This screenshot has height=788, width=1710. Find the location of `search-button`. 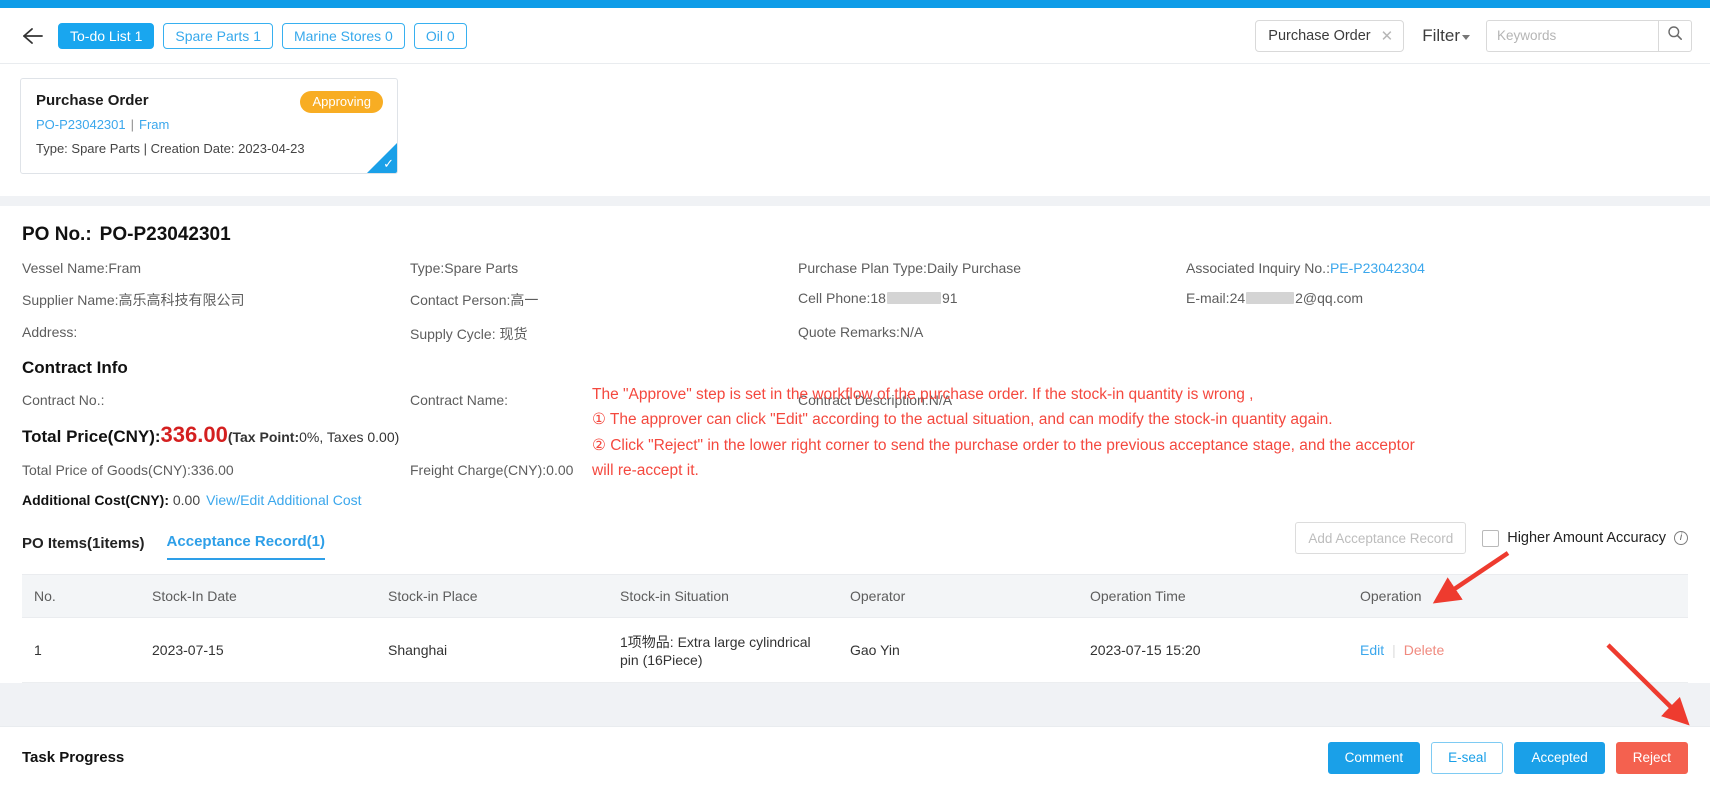

search-button is located at coordinates (1675, 35).